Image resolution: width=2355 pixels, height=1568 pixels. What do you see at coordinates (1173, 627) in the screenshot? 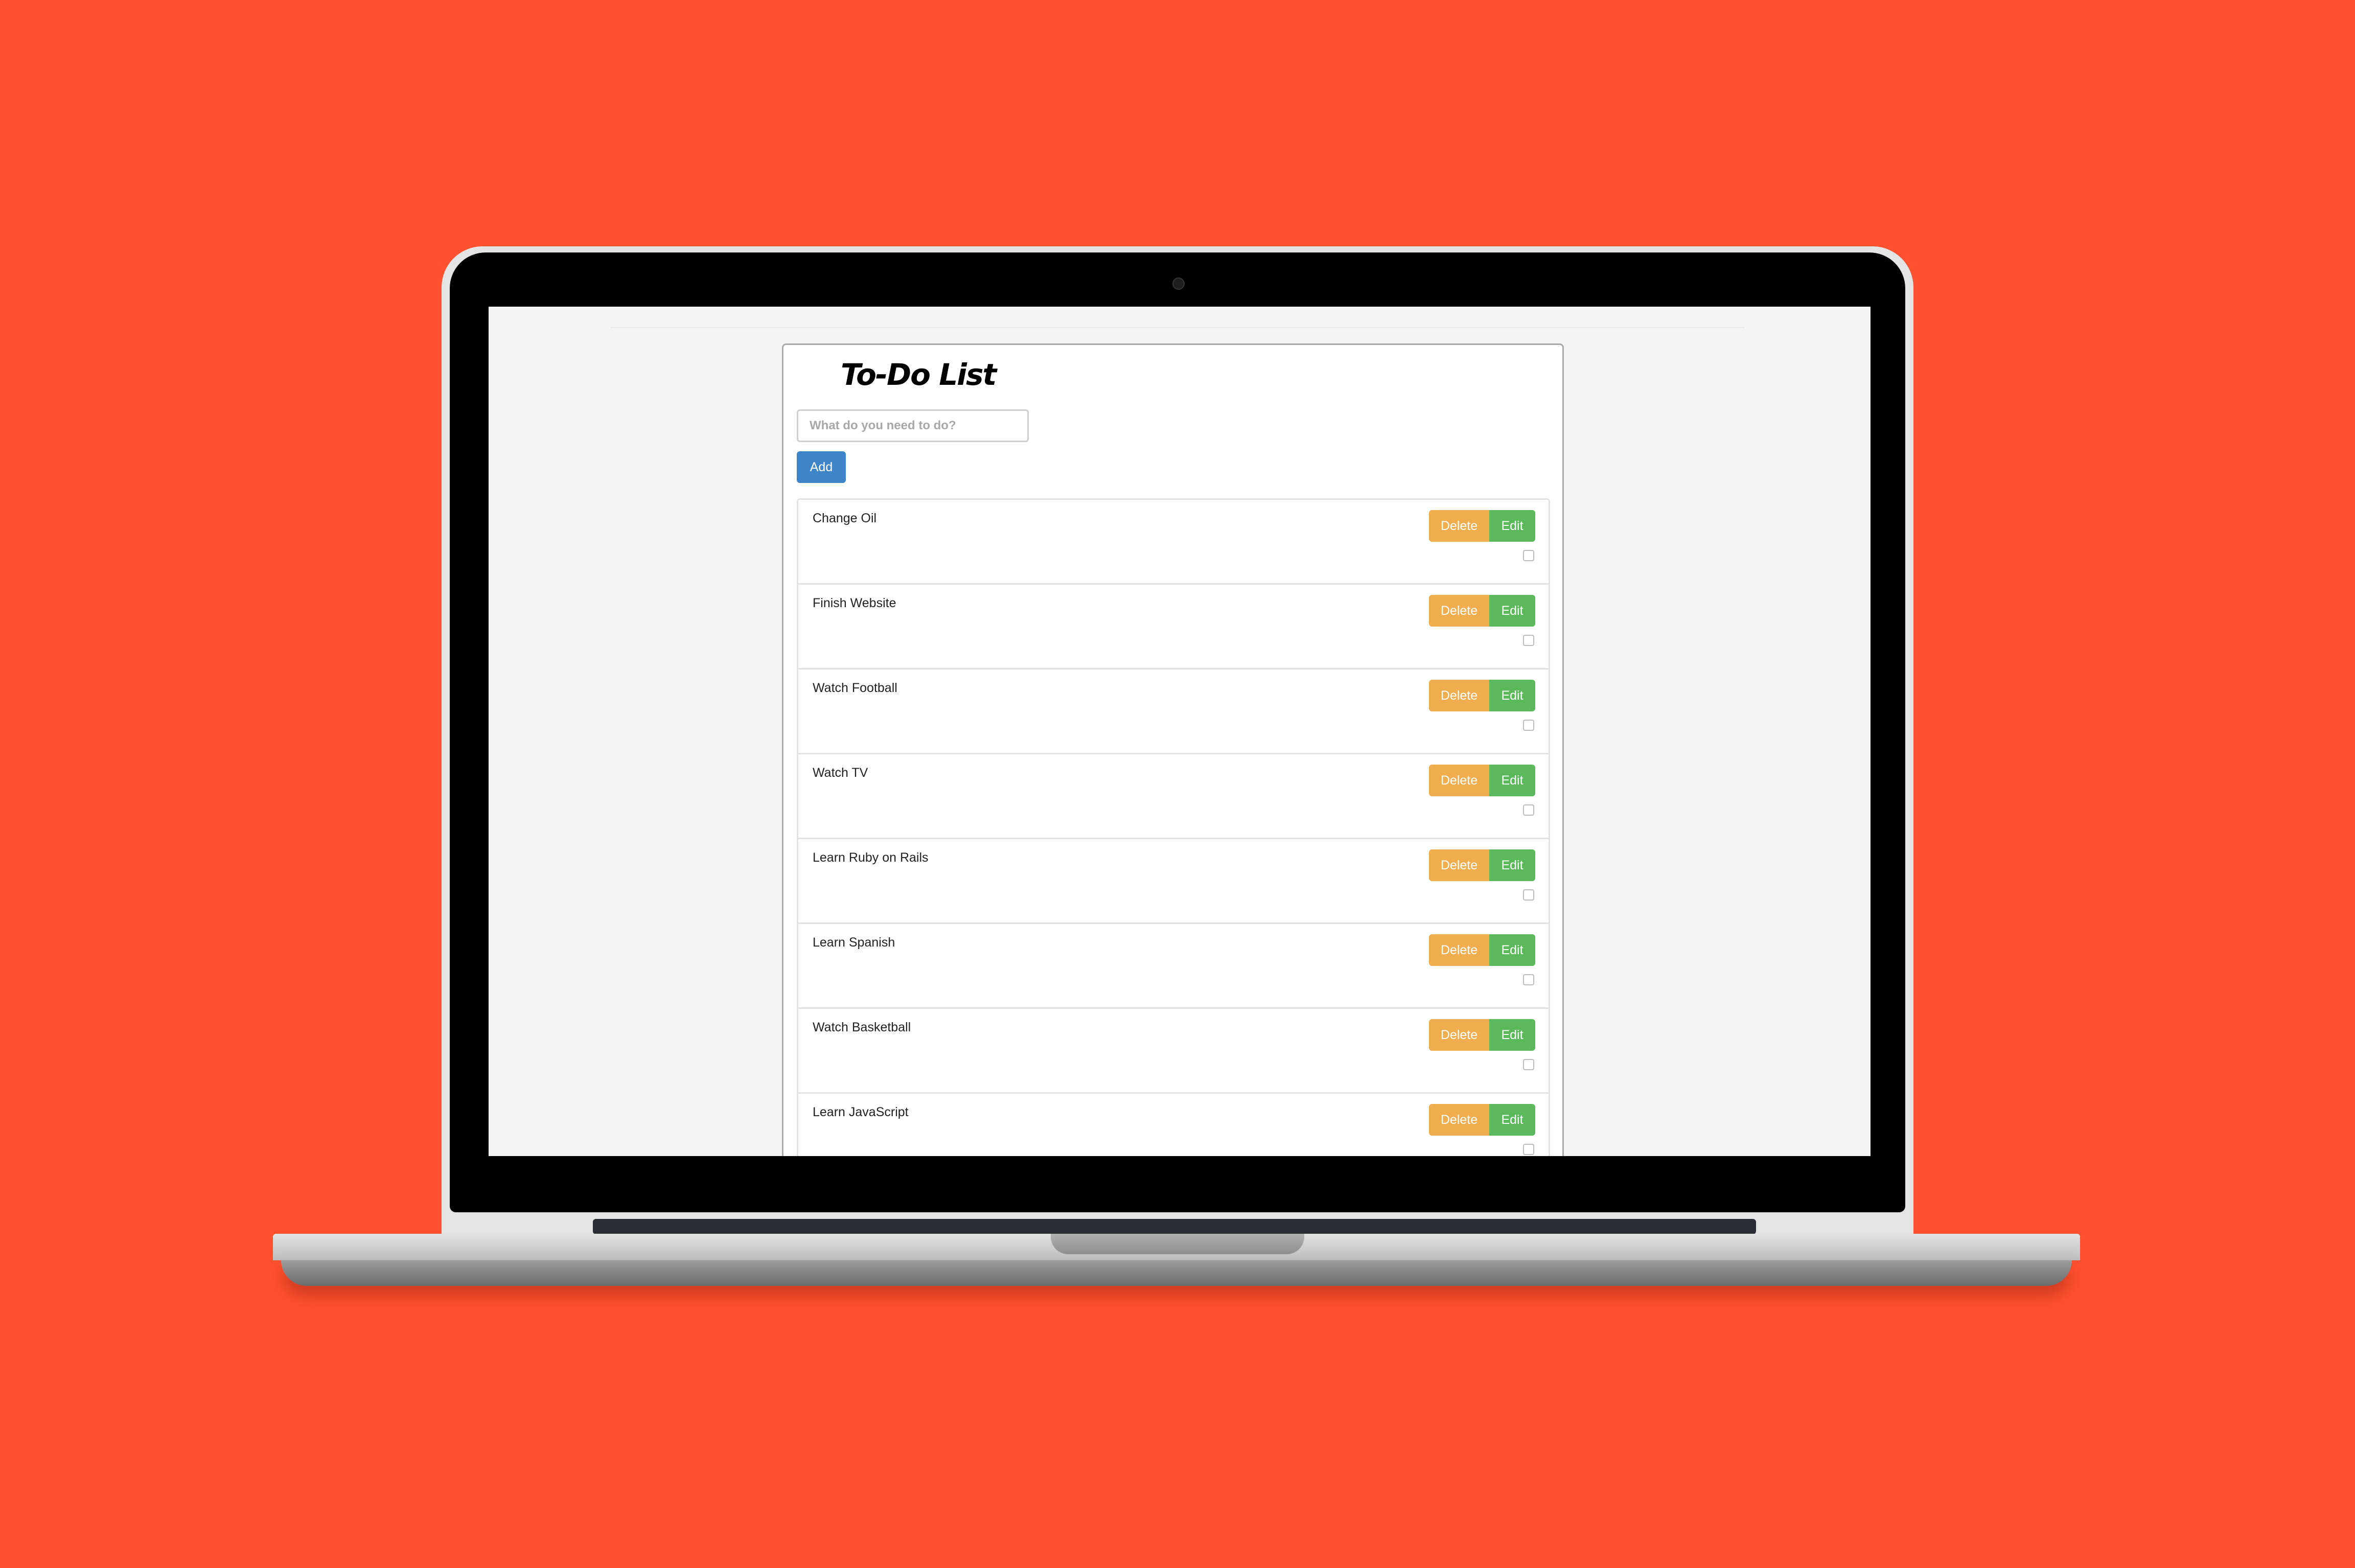
I see `task-item: Finish Website Delete Edit` at bounding box center [1173, 627].